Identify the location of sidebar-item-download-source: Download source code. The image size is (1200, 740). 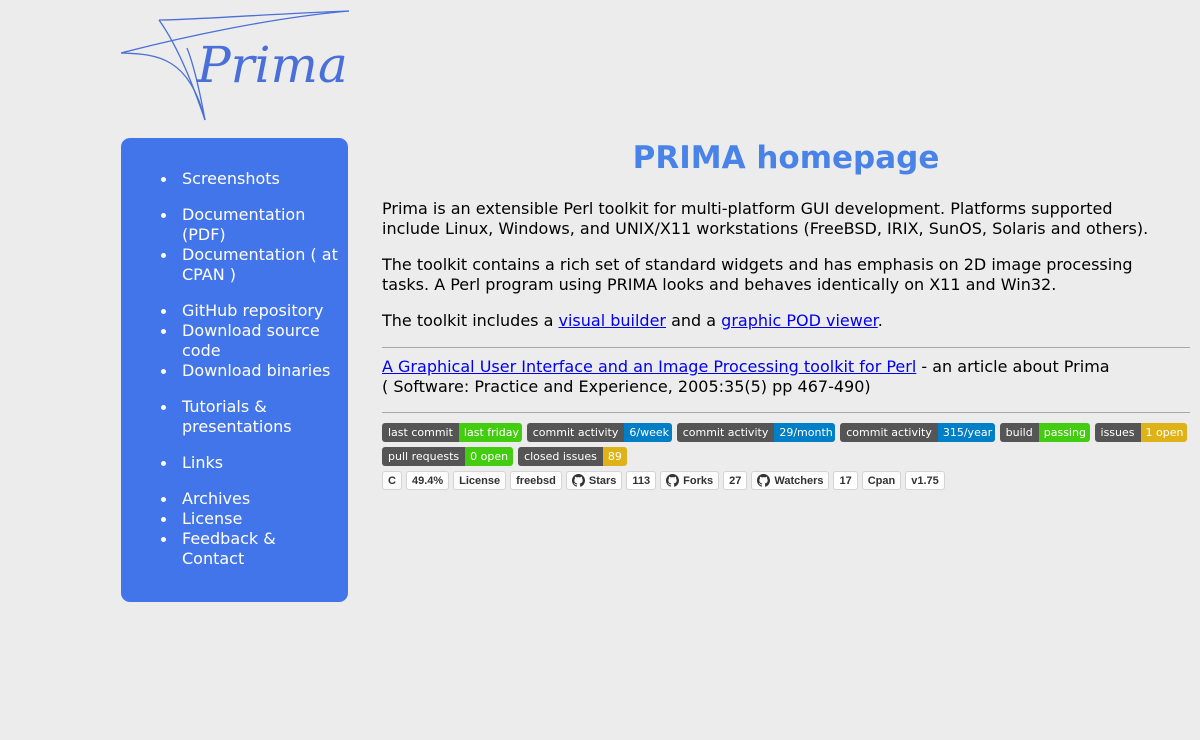
(251, 341).